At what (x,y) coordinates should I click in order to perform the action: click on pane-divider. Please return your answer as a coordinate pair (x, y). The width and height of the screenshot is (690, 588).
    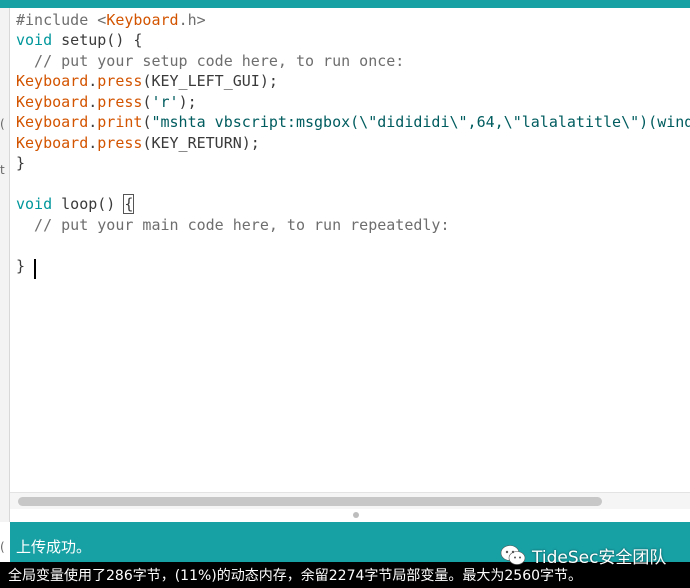
    Looking at the image, I should click on (350, 515).